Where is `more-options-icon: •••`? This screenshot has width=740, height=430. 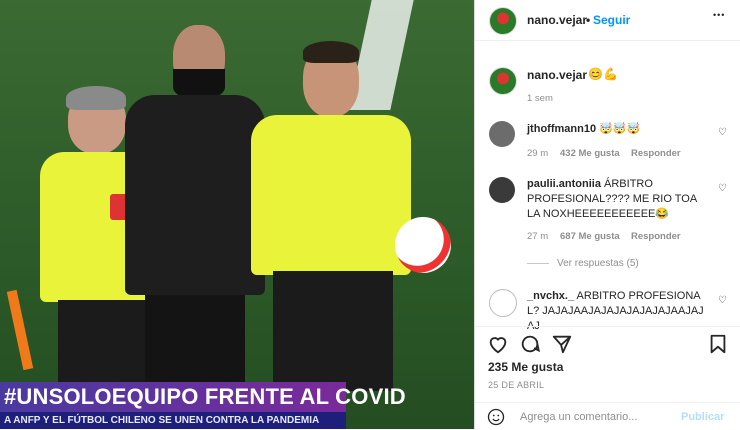 more-options-icon: ••• is located at coordinates (719, 15).